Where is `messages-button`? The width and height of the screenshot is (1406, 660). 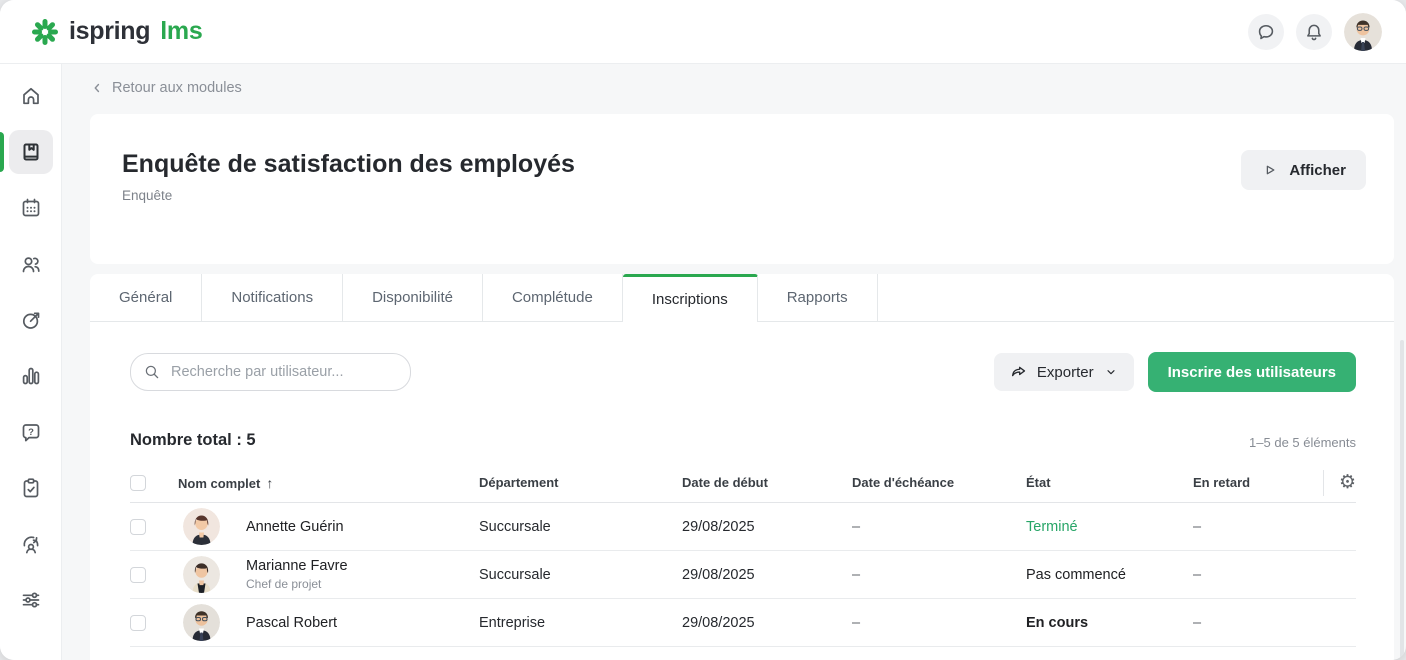 messages-button is located at coordinates (1266, 31).